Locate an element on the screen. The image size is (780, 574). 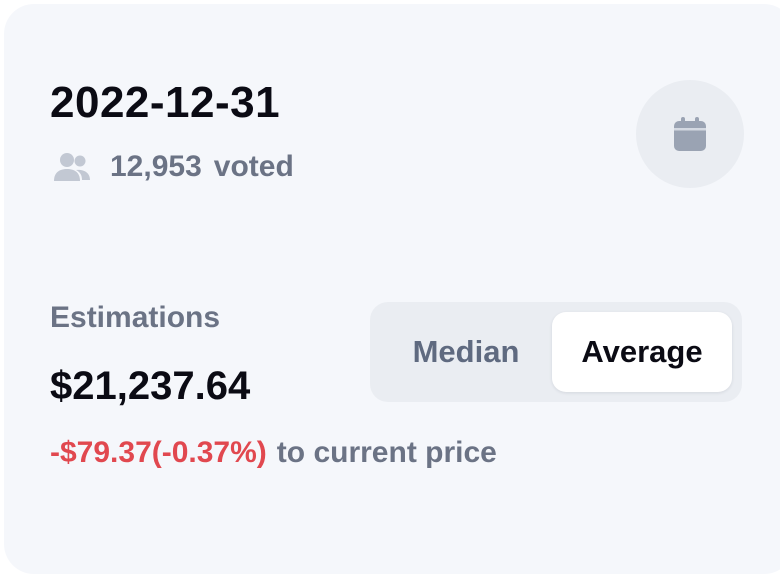
toggle-average-button: Average is located at coordinates (642, 352).